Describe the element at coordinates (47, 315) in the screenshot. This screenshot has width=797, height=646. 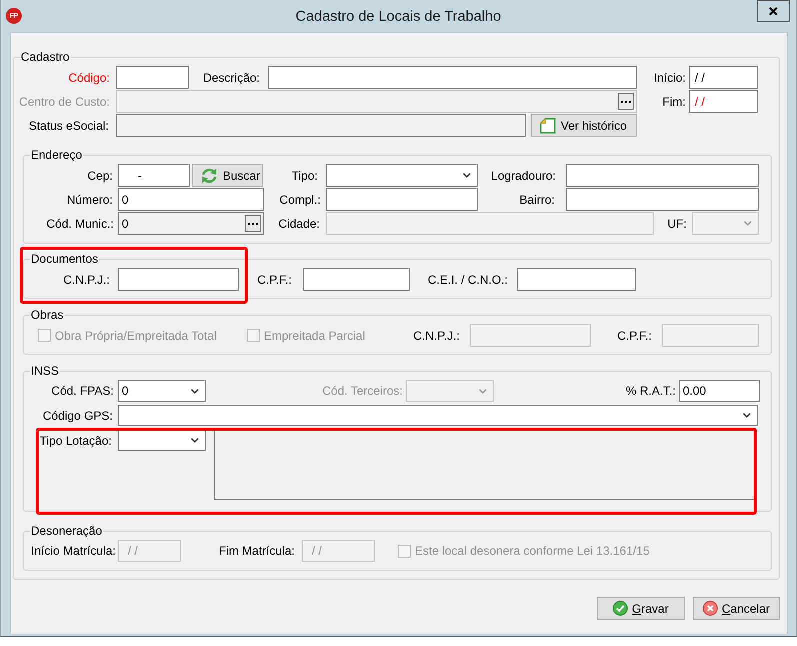
I see `group-title: Obras` at that location.